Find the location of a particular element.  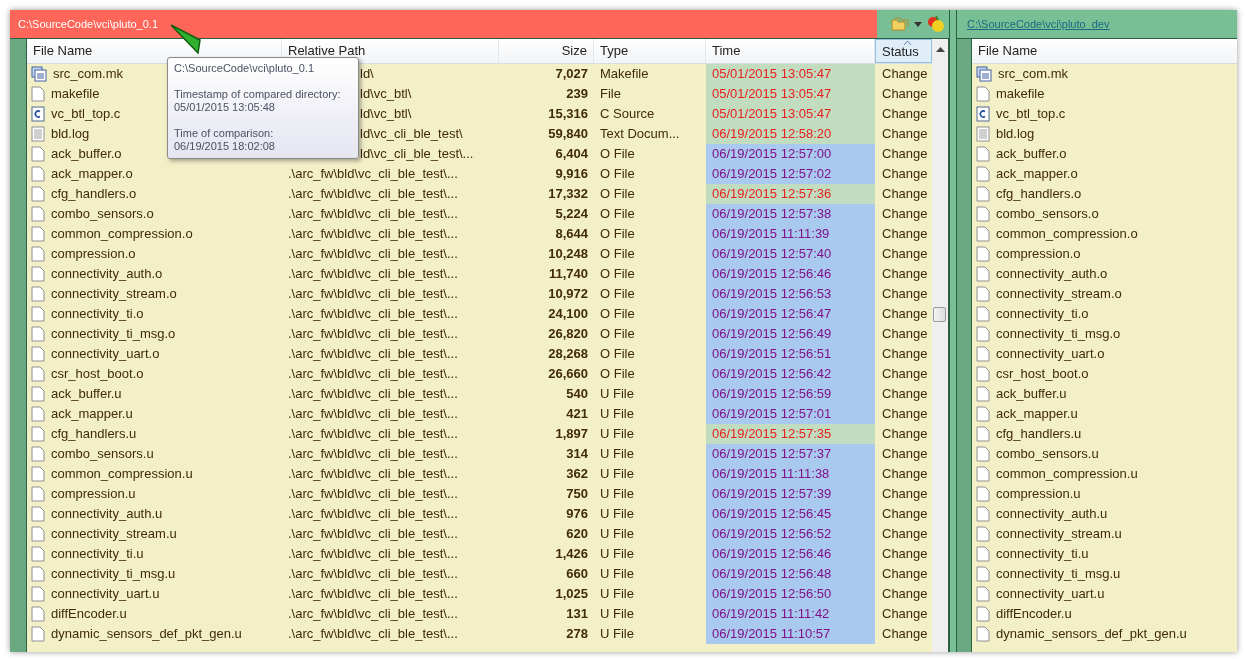

file-size: 278 is located at coordinates (577, 633).